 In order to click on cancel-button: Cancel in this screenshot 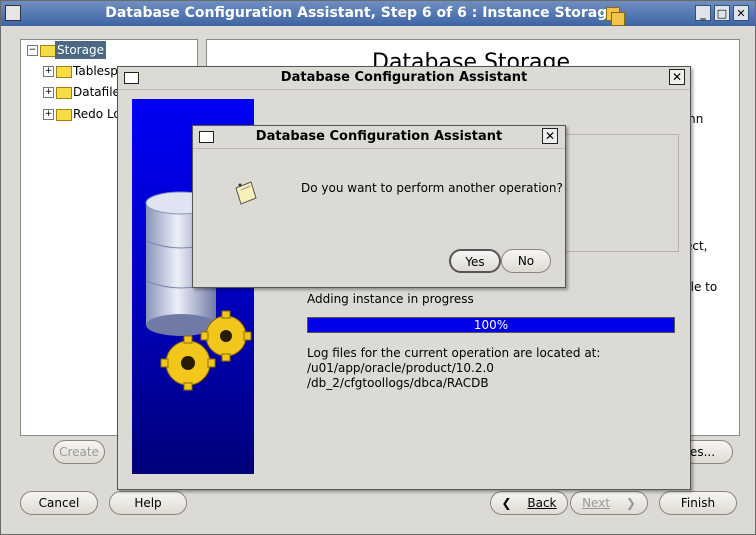, I will do `click(59, 503)`.